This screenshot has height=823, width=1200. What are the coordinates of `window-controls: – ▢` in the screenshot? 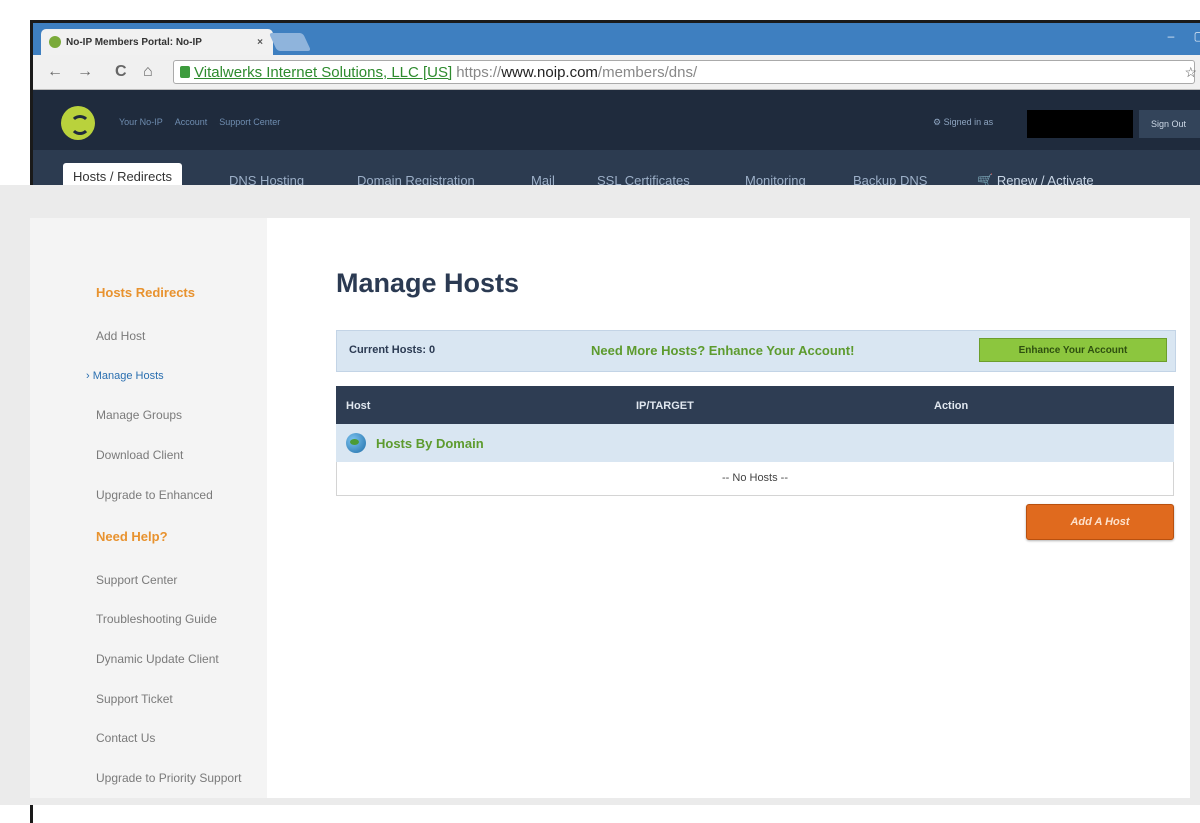 It's located at (1184, 36).